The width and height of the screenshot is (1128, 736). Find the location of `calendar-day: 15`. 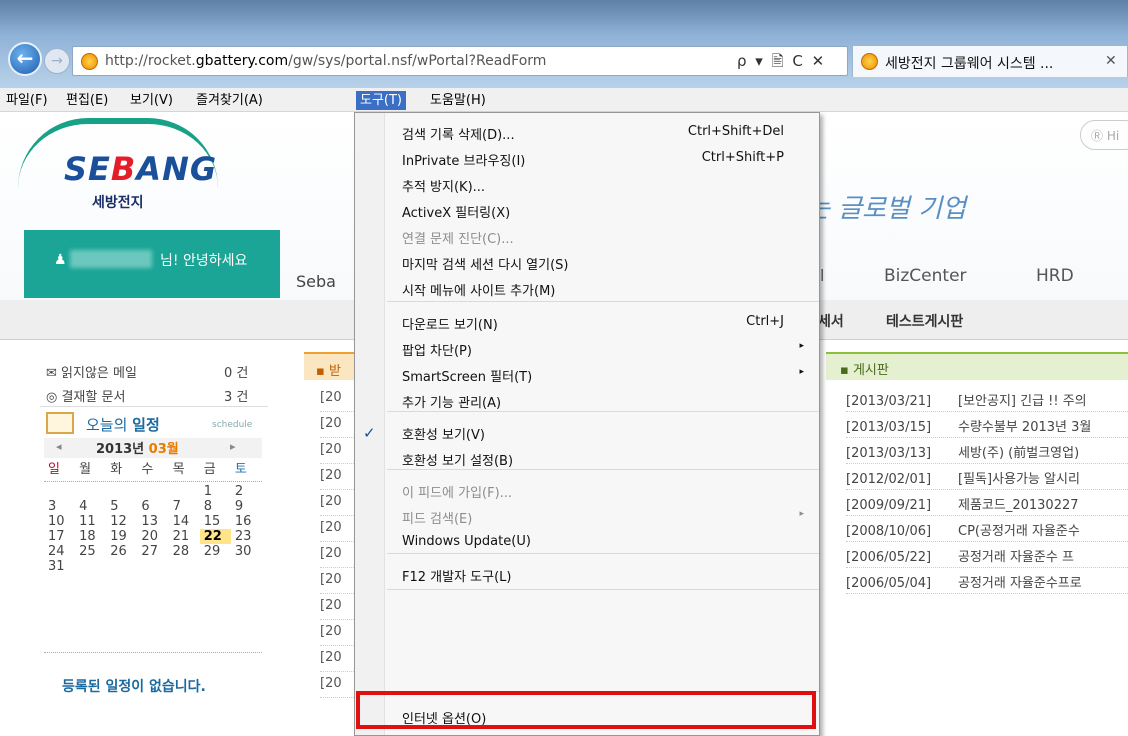

calendar-day: 15 is located at coordinates (215, 521).